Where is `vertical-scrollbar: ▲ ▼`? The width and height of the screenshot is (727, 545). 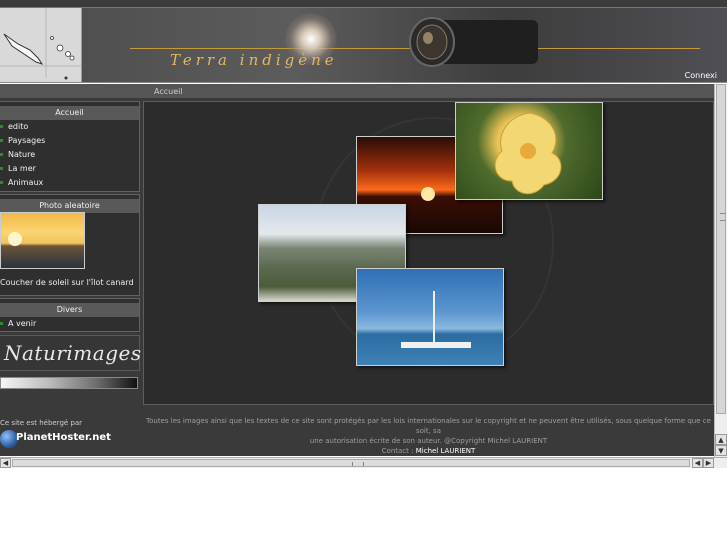
vertical-scrollbar: ▲ ▼ is located at coordinates (720, 270).